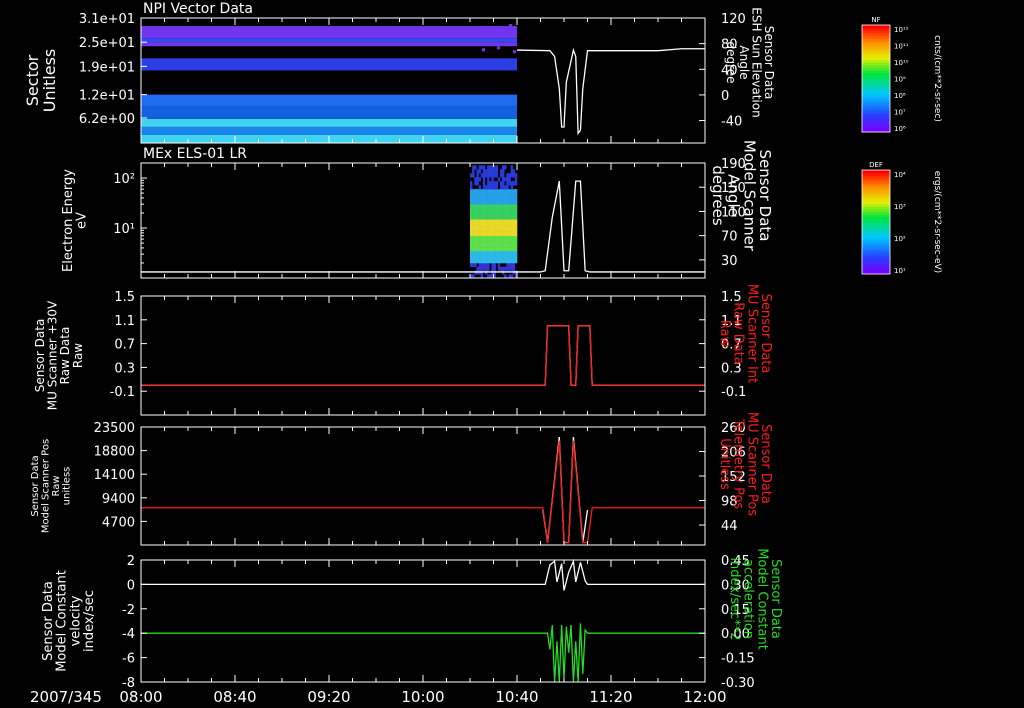 The width and height of the screenshot is (1024, 708). Describe the element at coordinates (114, 452) in the screenshot. I see `left-tick-label: 18800` at that location.